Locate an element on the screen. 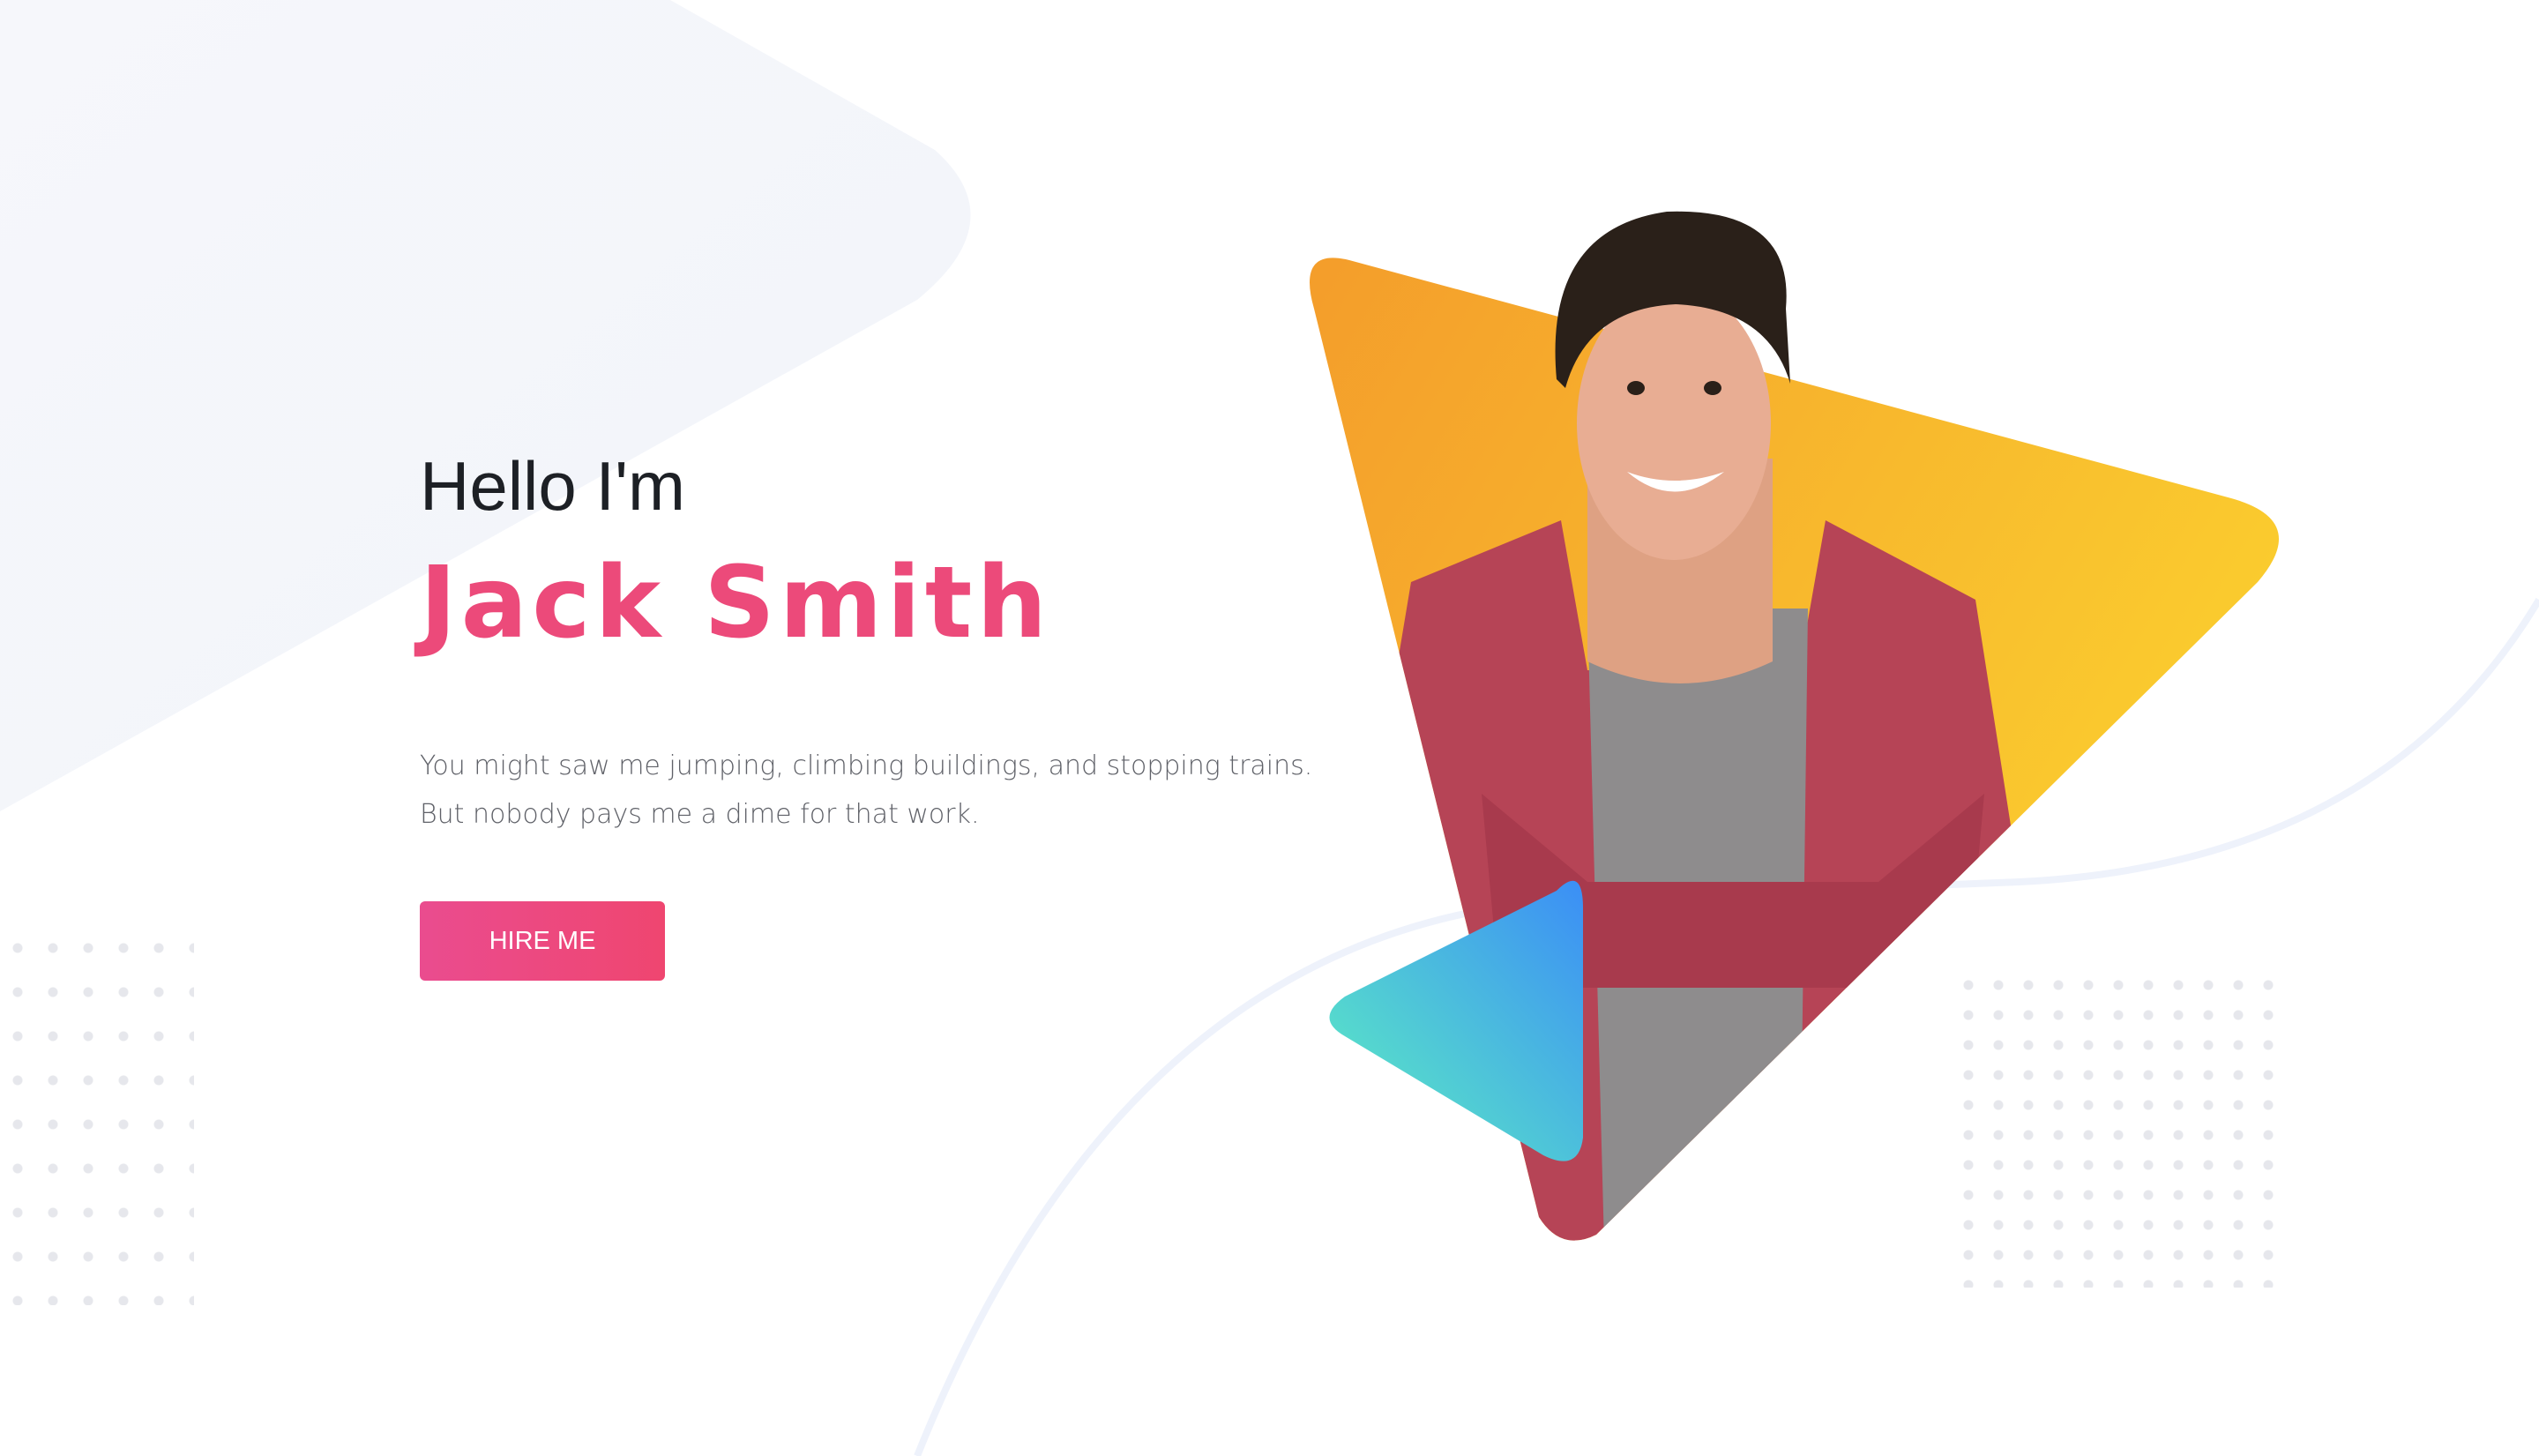 This screenshot has height=1456, width=2539. hire-me-button: HIRE ME is located at coordinates (542, 941).